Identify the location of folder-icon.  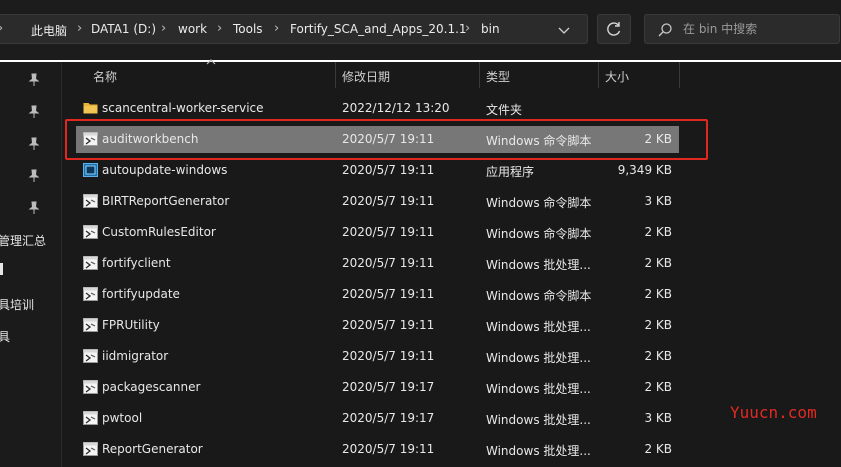
(90, 108).